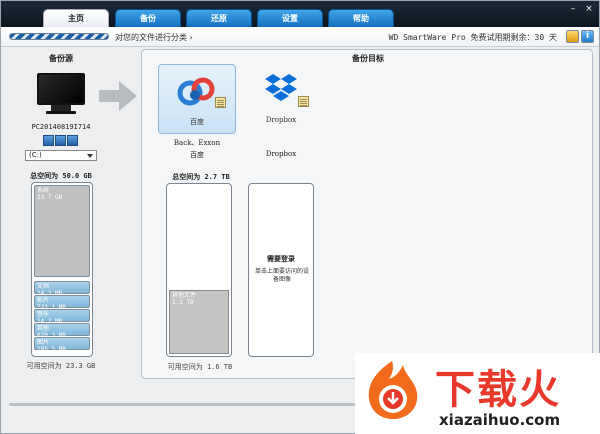  Describe the element at coordinates (43, 286) in the screenshot. I see `segment-name: 文档` at that location.